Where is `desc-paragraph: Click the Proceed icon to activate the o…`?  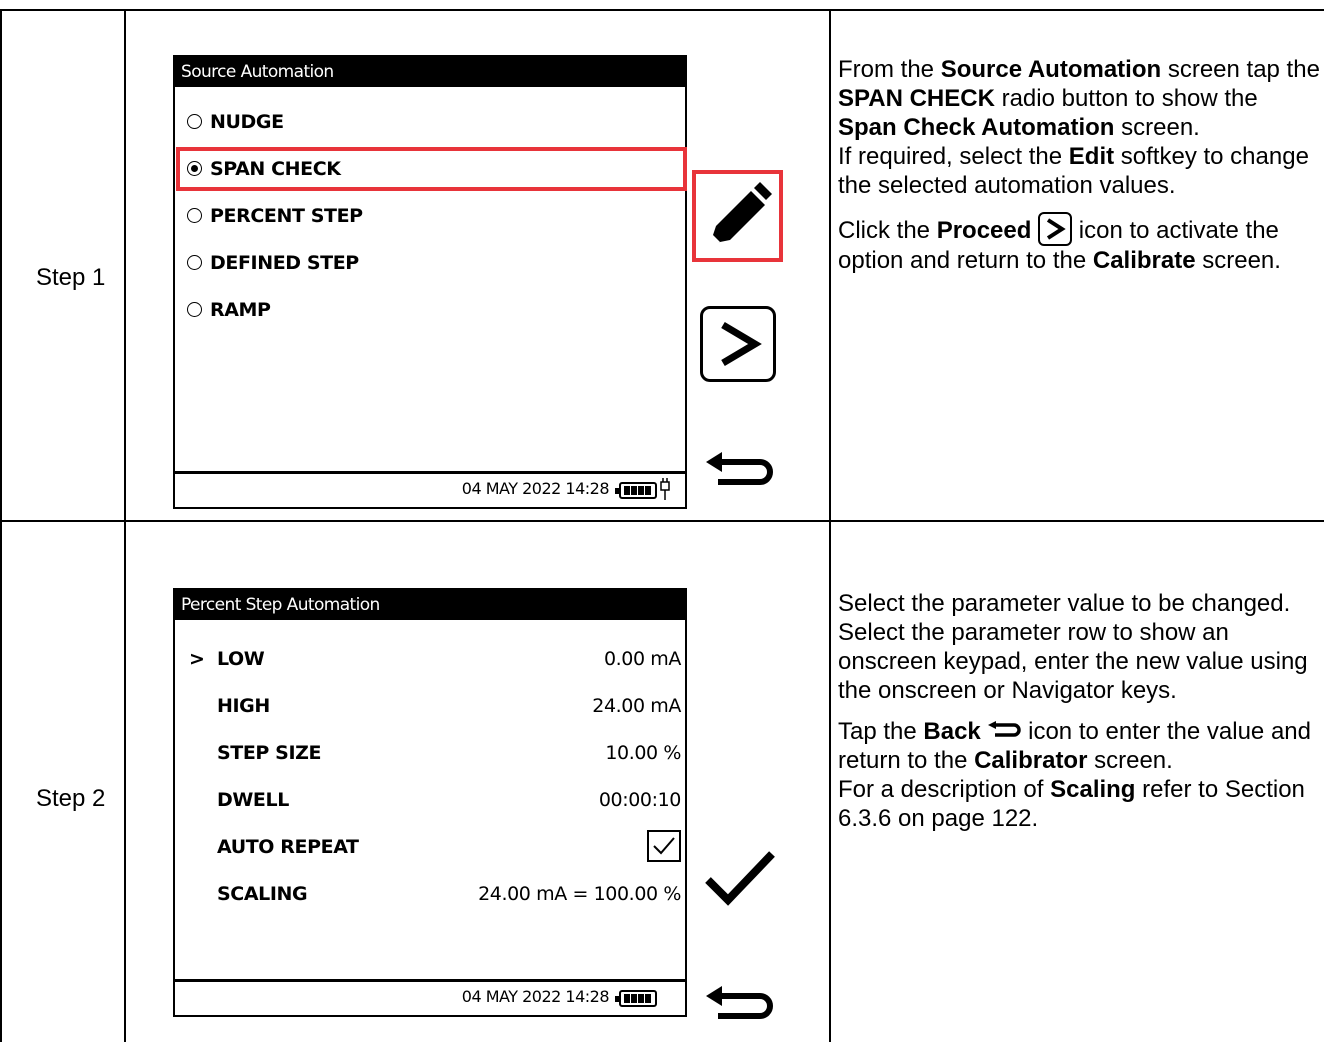
desc-paragraph: Click the Proceed icon to activate the o… is located at coordinates (1080, 243).